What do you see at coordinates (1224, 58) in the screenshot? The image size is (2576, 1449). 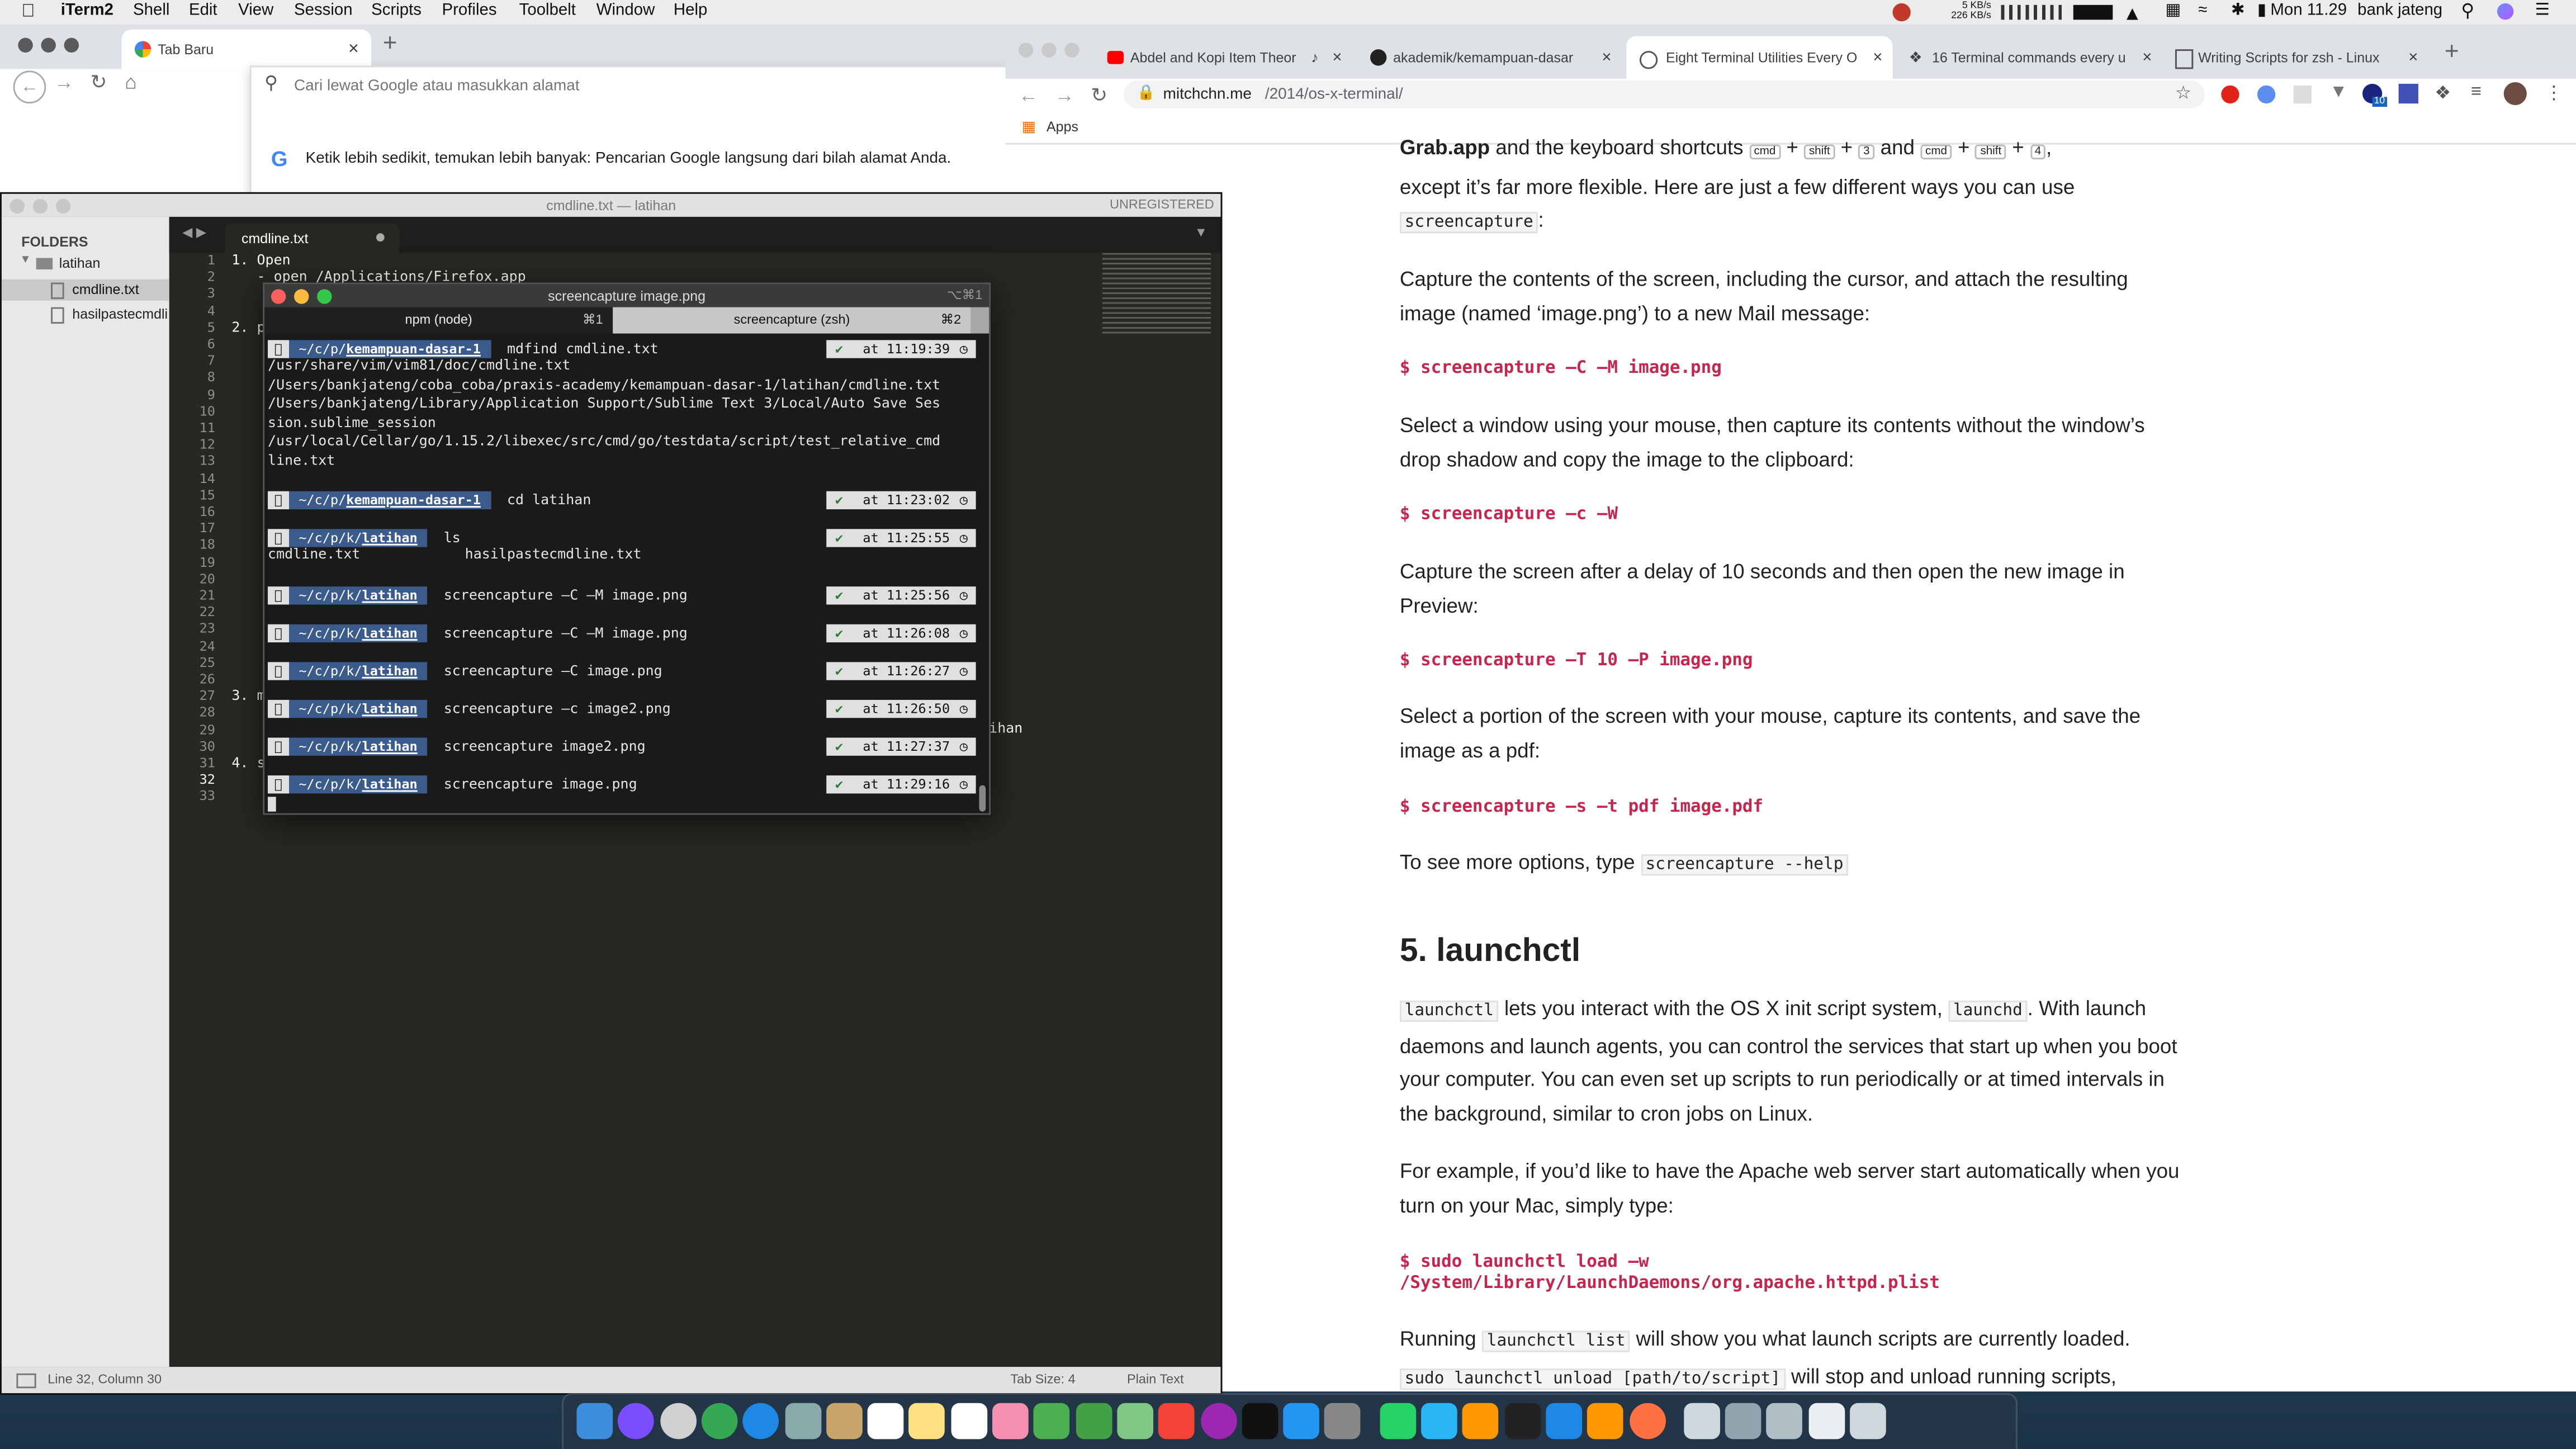 I see `tab-youtube: Abdel and Kopi Item Theor ♪ ×` at bounding box center [1224, 58].